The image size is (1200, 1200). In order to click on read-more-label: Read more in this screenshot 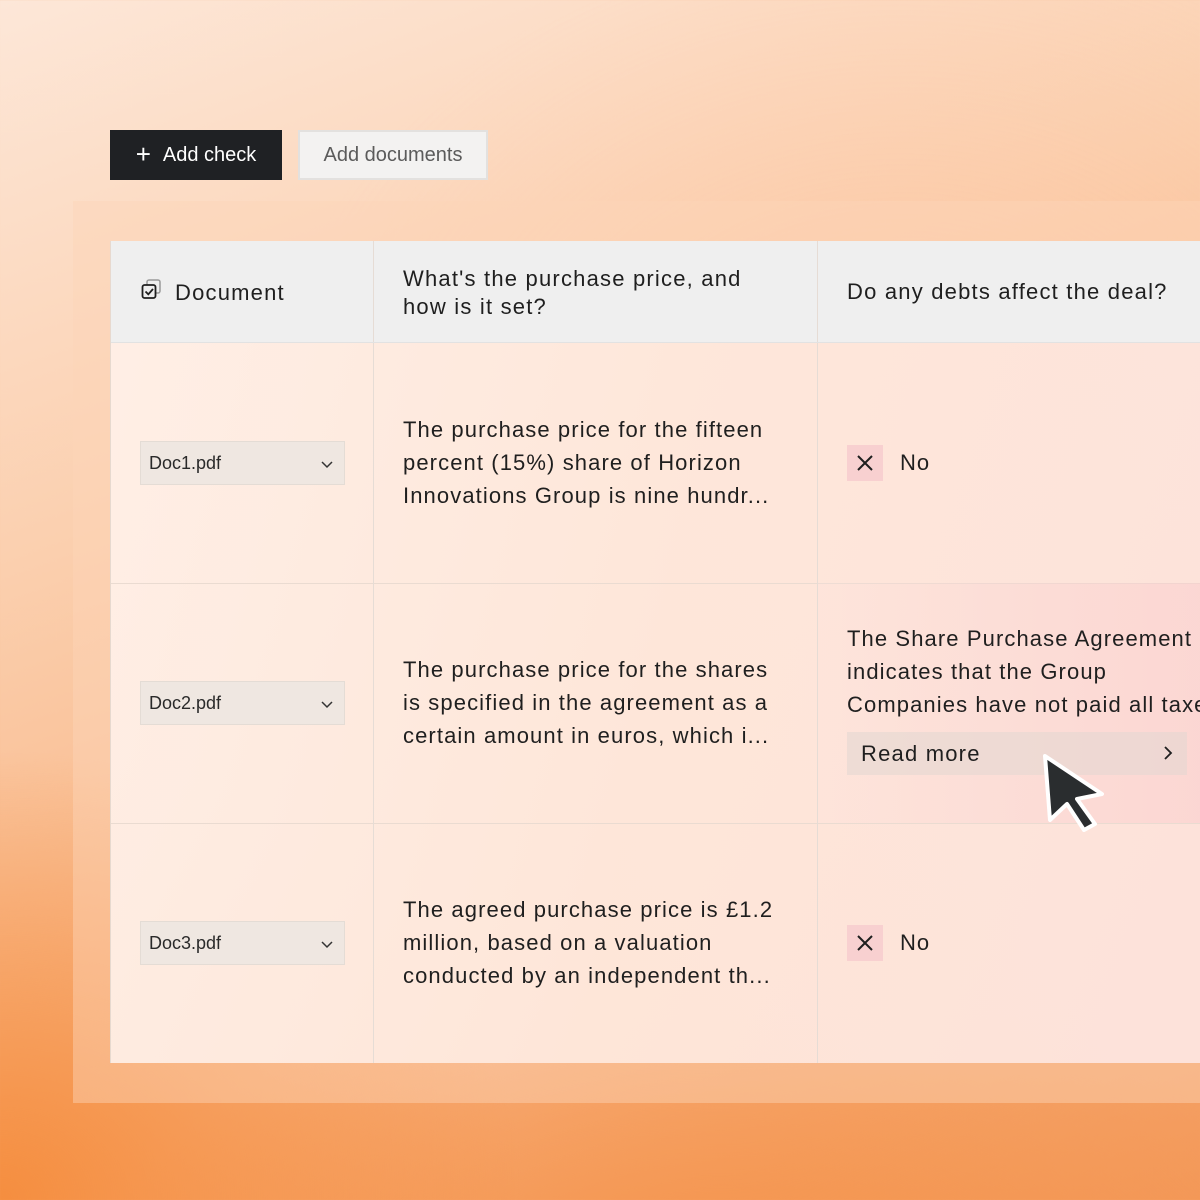, I will do `click(921, 753)`.